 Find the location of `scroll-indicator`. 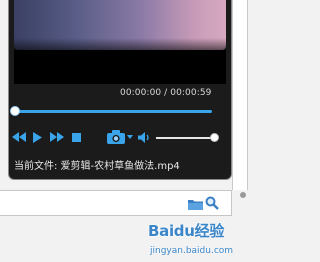

scroll-indicator is located at coordinates (243, 195).